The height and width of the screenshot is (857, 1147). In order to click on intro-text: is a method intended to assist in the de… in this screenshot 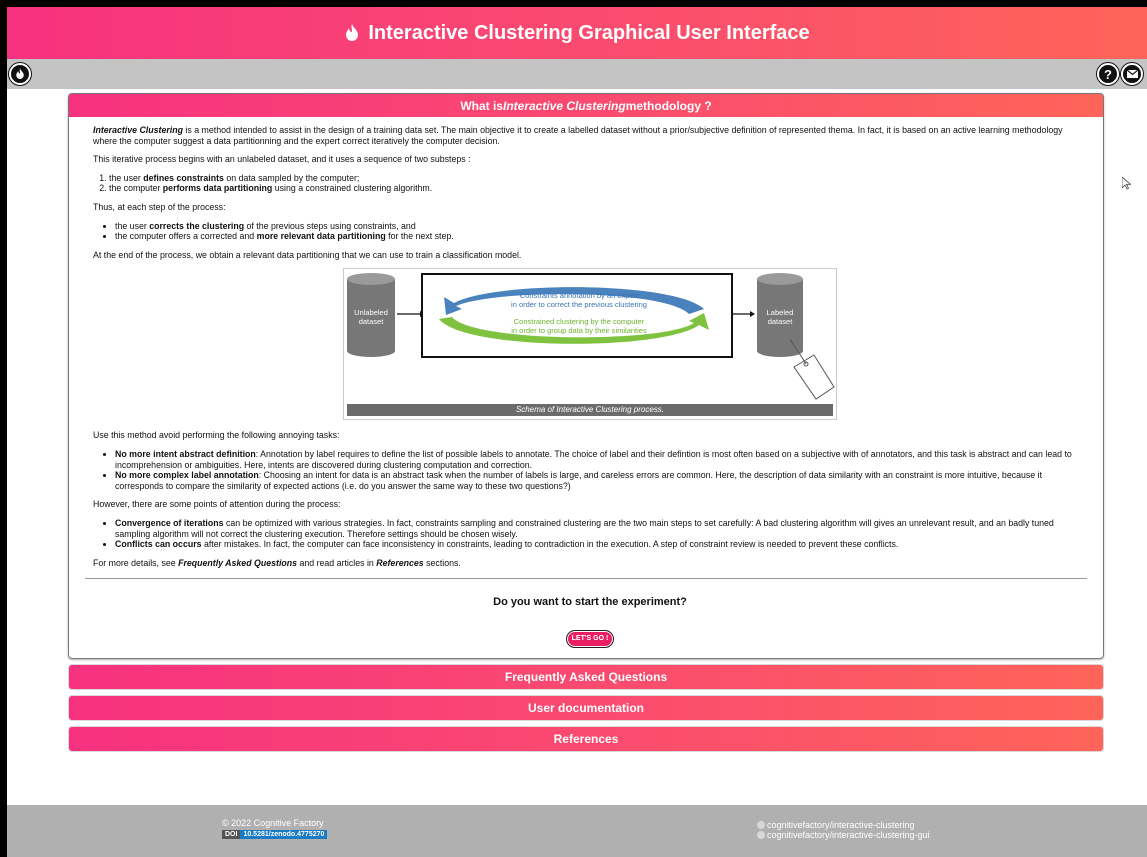, I will do `click(578, 135)`.